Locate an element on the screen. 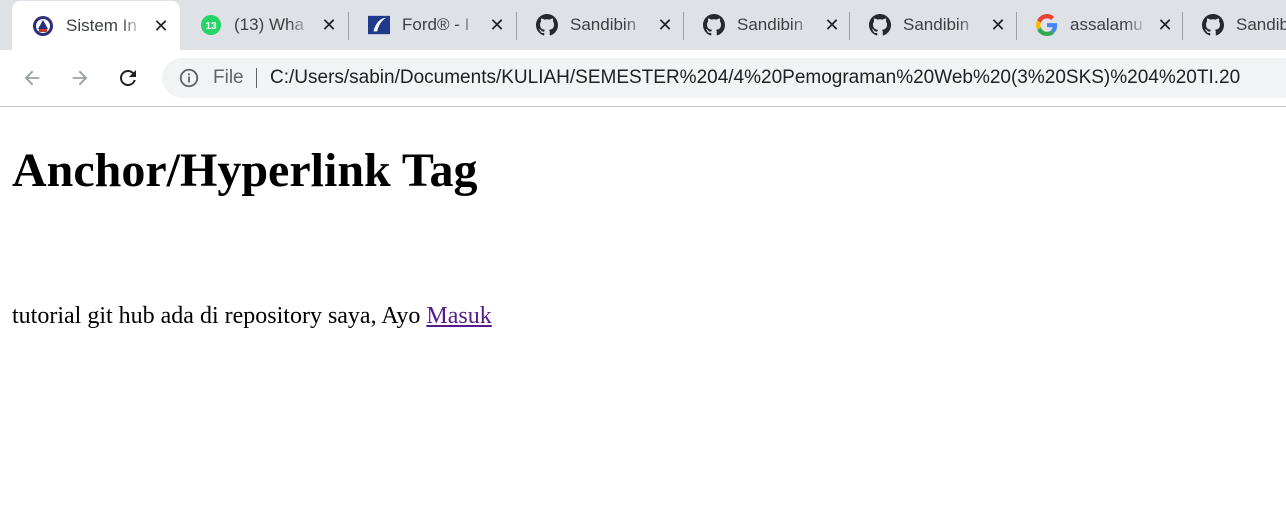 This screenshot has height=520, width=1286. back-arrow-icon is located at coordinates (32, 78).